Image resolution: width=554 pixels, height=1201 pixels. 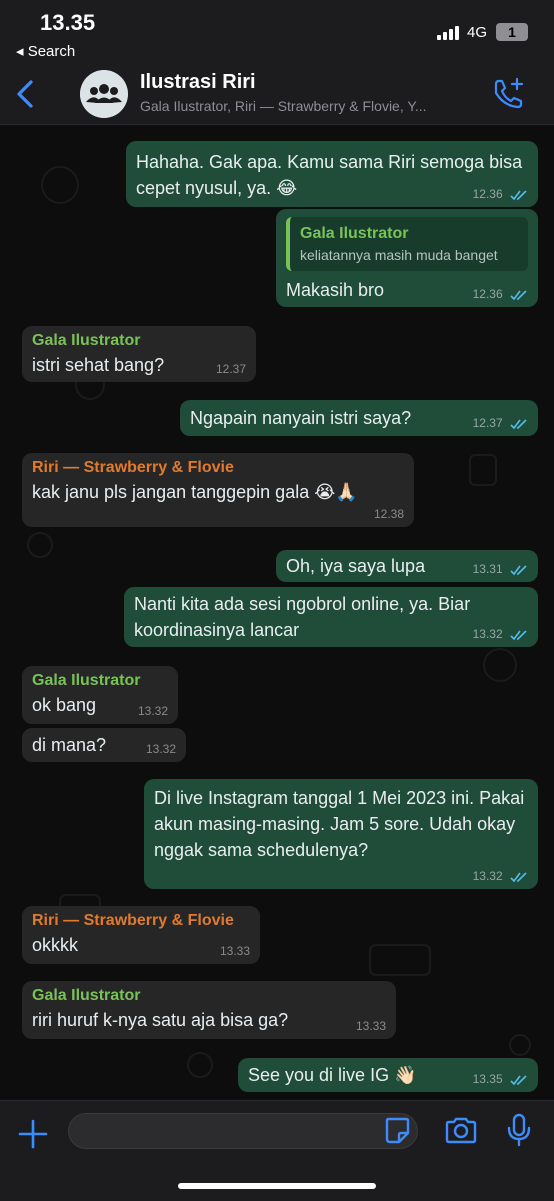 What do you see at coordinates (407, 566) in the screenshot?
I see `message-bubble-outgoing: Oh, iya saya lupa 13.31` at bounding box center [407, 566].